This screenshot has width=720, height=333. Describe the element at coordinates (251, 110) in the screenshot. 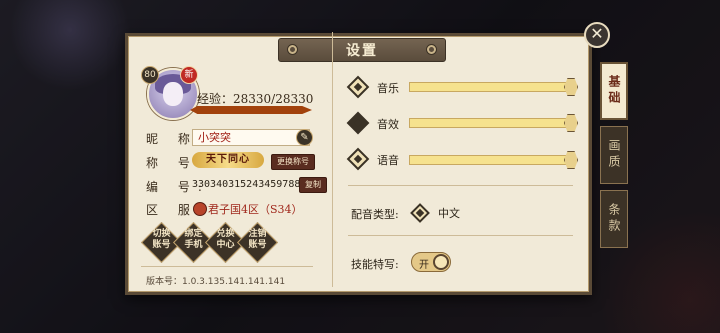

I see `exp-bar` at that location.